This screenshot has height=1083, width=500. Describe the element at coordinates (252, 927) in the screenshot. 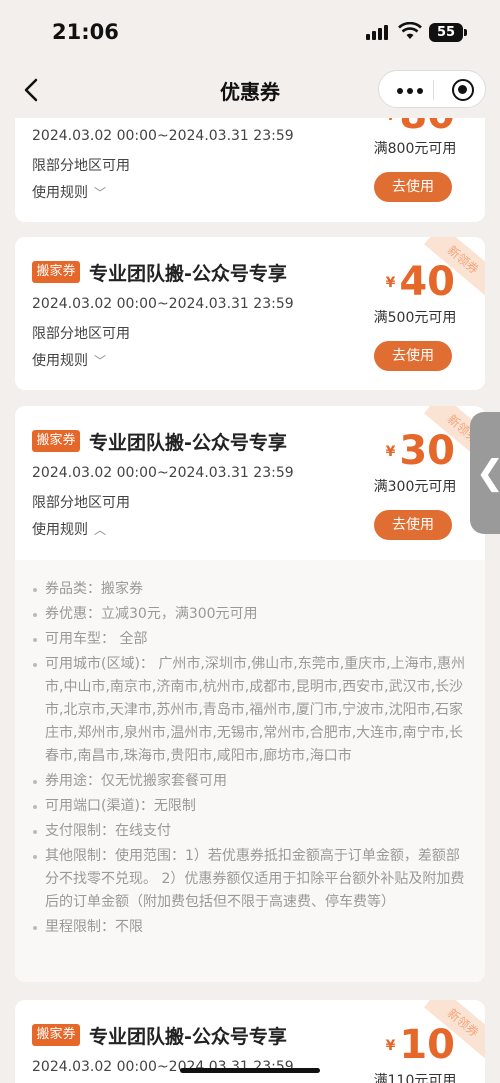

I see `detail-item: 里程限制：不限` at that location.